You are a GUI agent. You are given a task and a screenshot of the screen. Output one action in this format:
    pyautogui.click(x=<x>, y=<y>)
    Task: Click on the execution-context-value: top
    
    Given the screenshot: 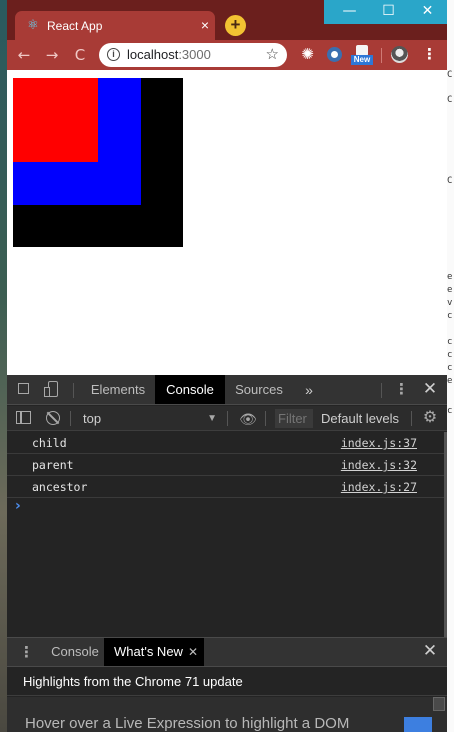 What is the action you would take?
    pyautogui.click(x=92, y=418)
    